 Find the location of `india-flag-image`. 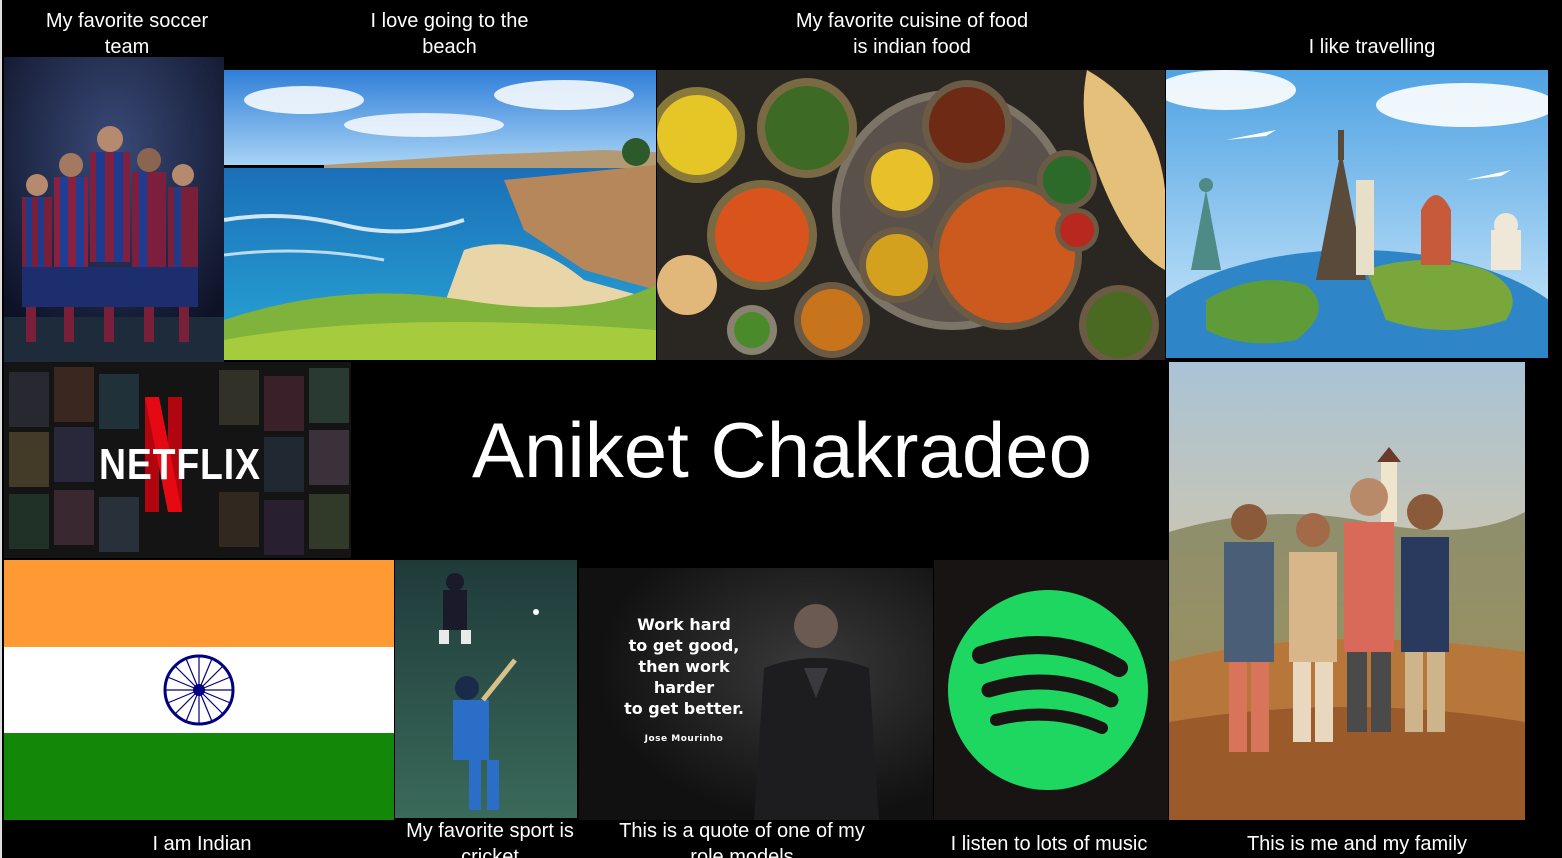

india-flag-image is located at coordinates (199, 690).